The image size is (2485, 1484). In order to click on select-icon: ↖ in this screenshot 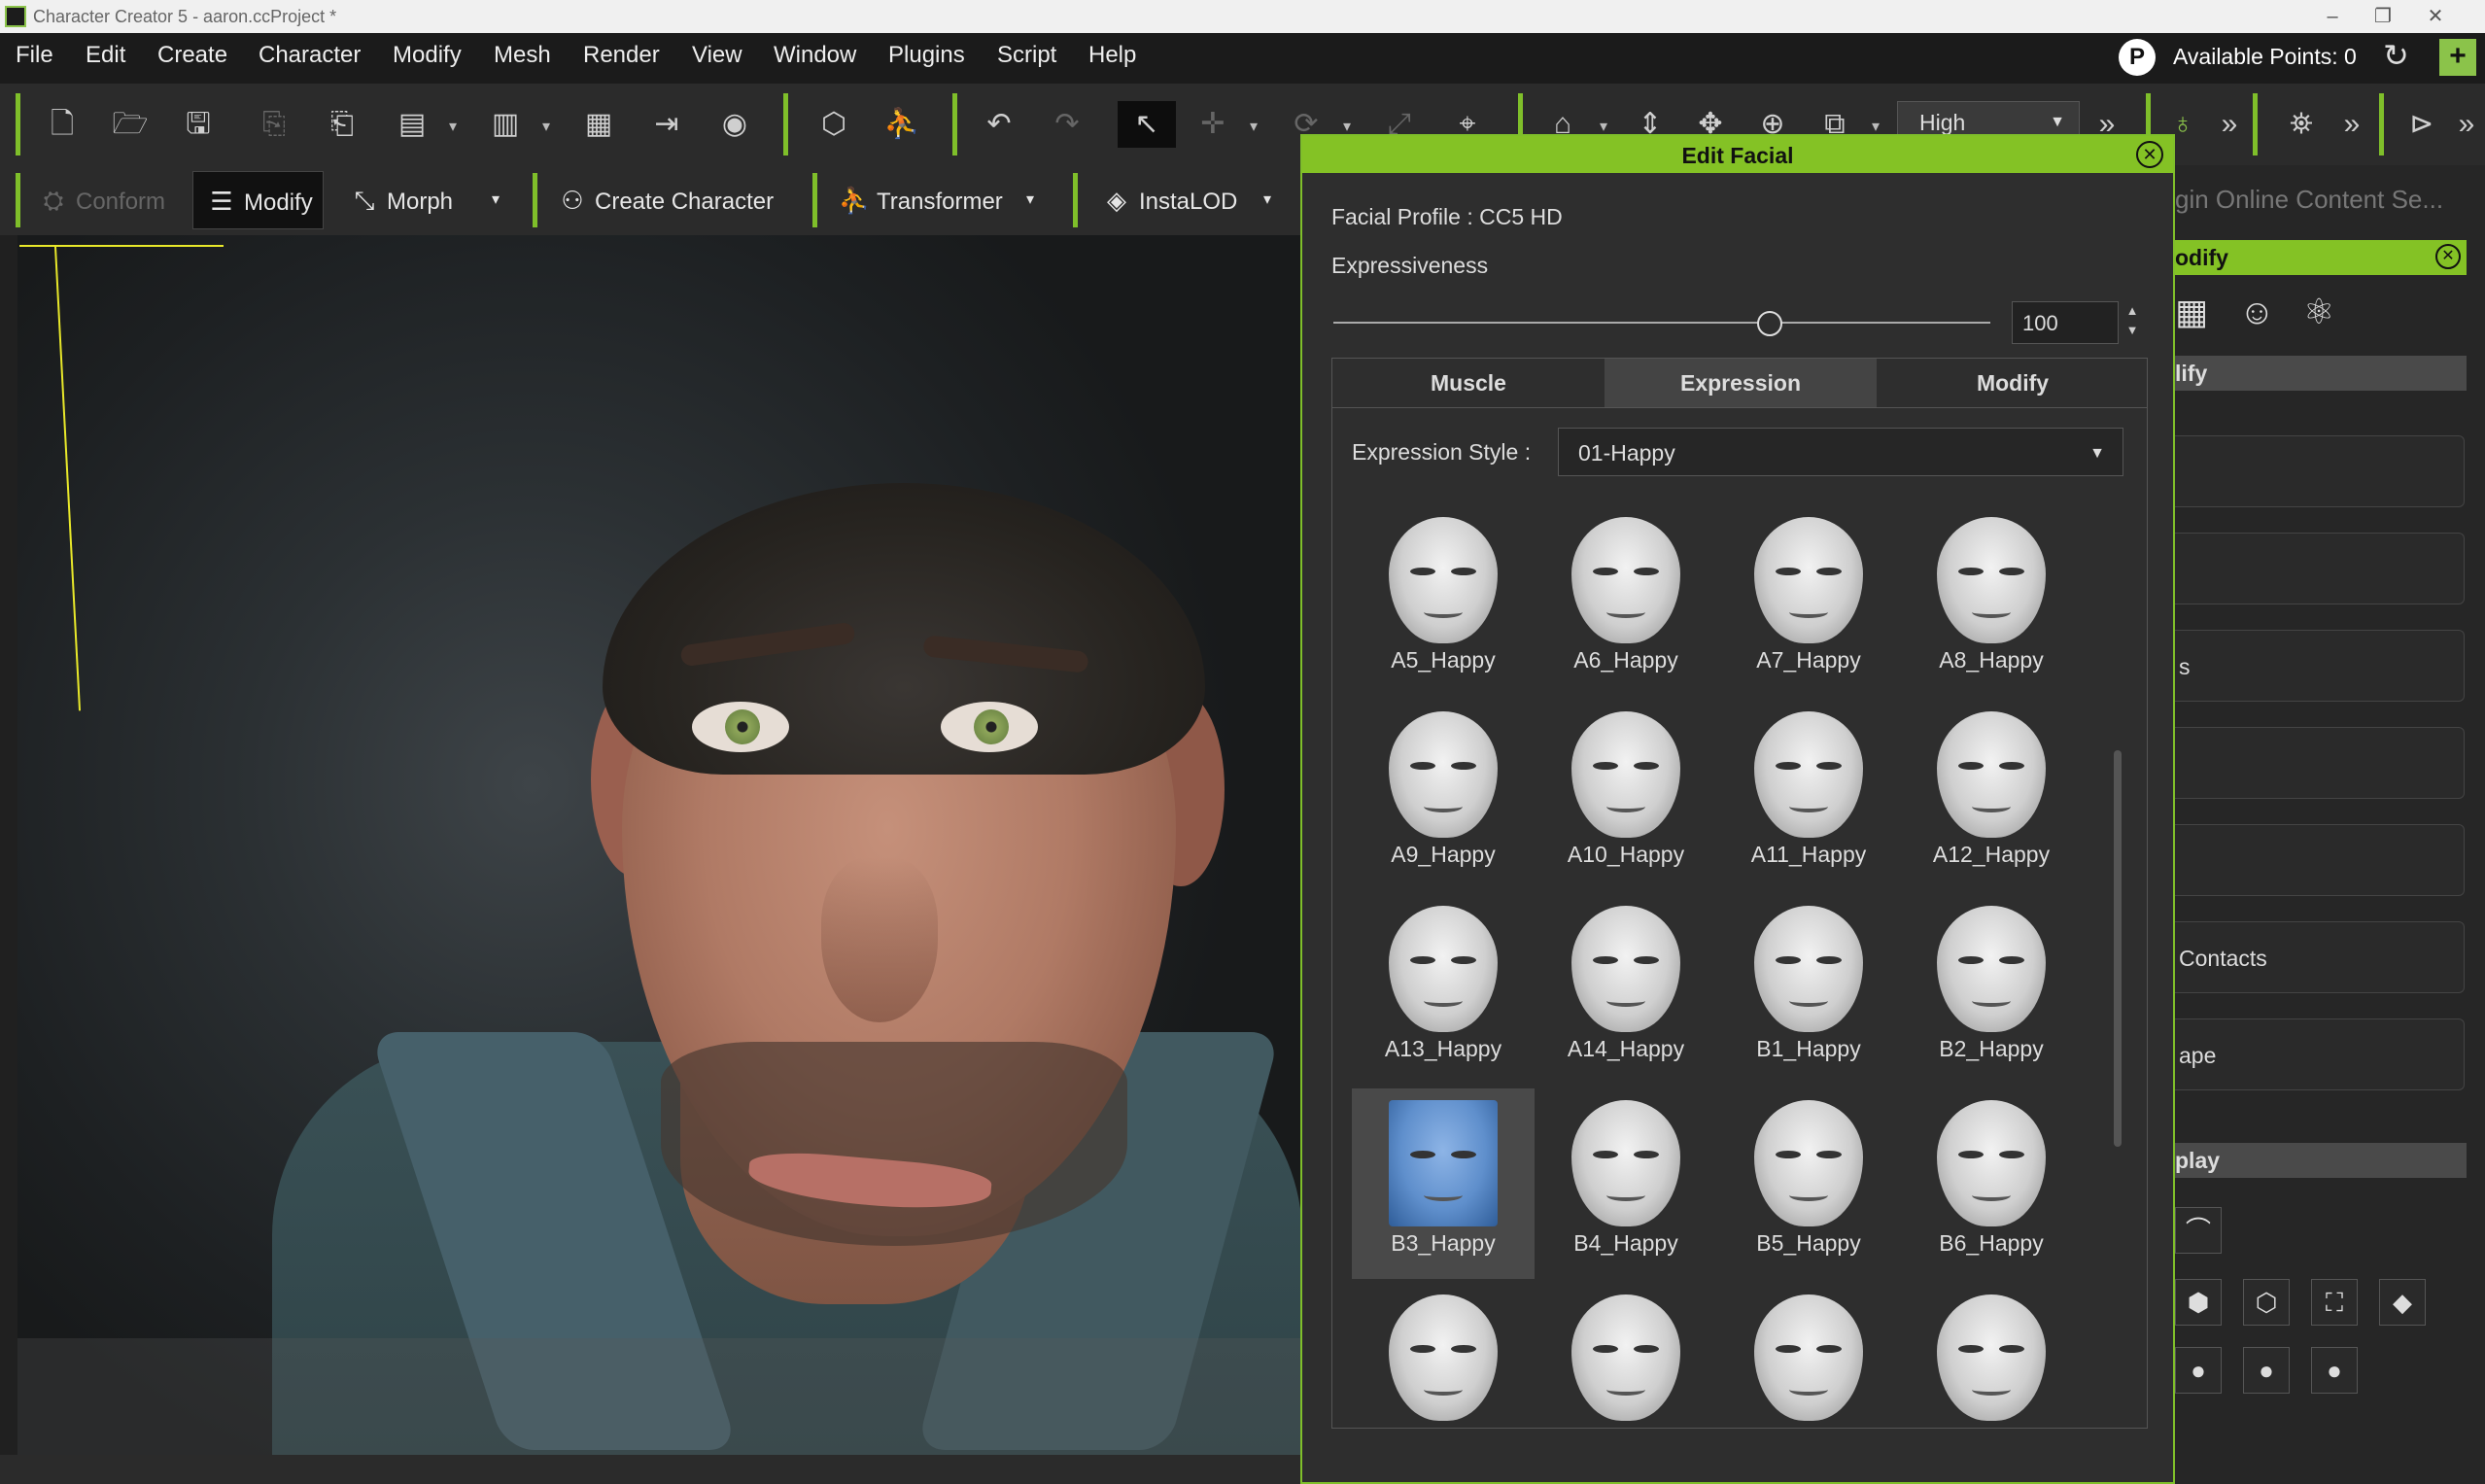, I will do `click(1147, 124)`.